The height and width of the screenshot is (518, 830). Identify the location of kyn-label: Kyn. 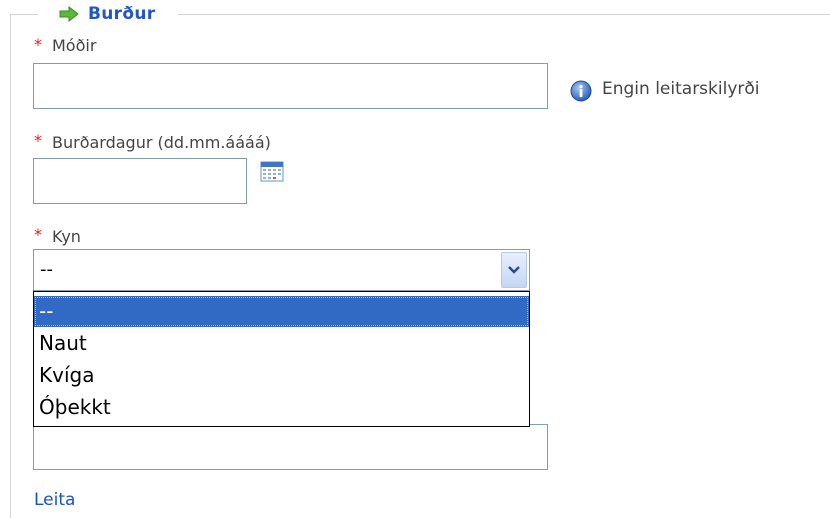
(66, 236).